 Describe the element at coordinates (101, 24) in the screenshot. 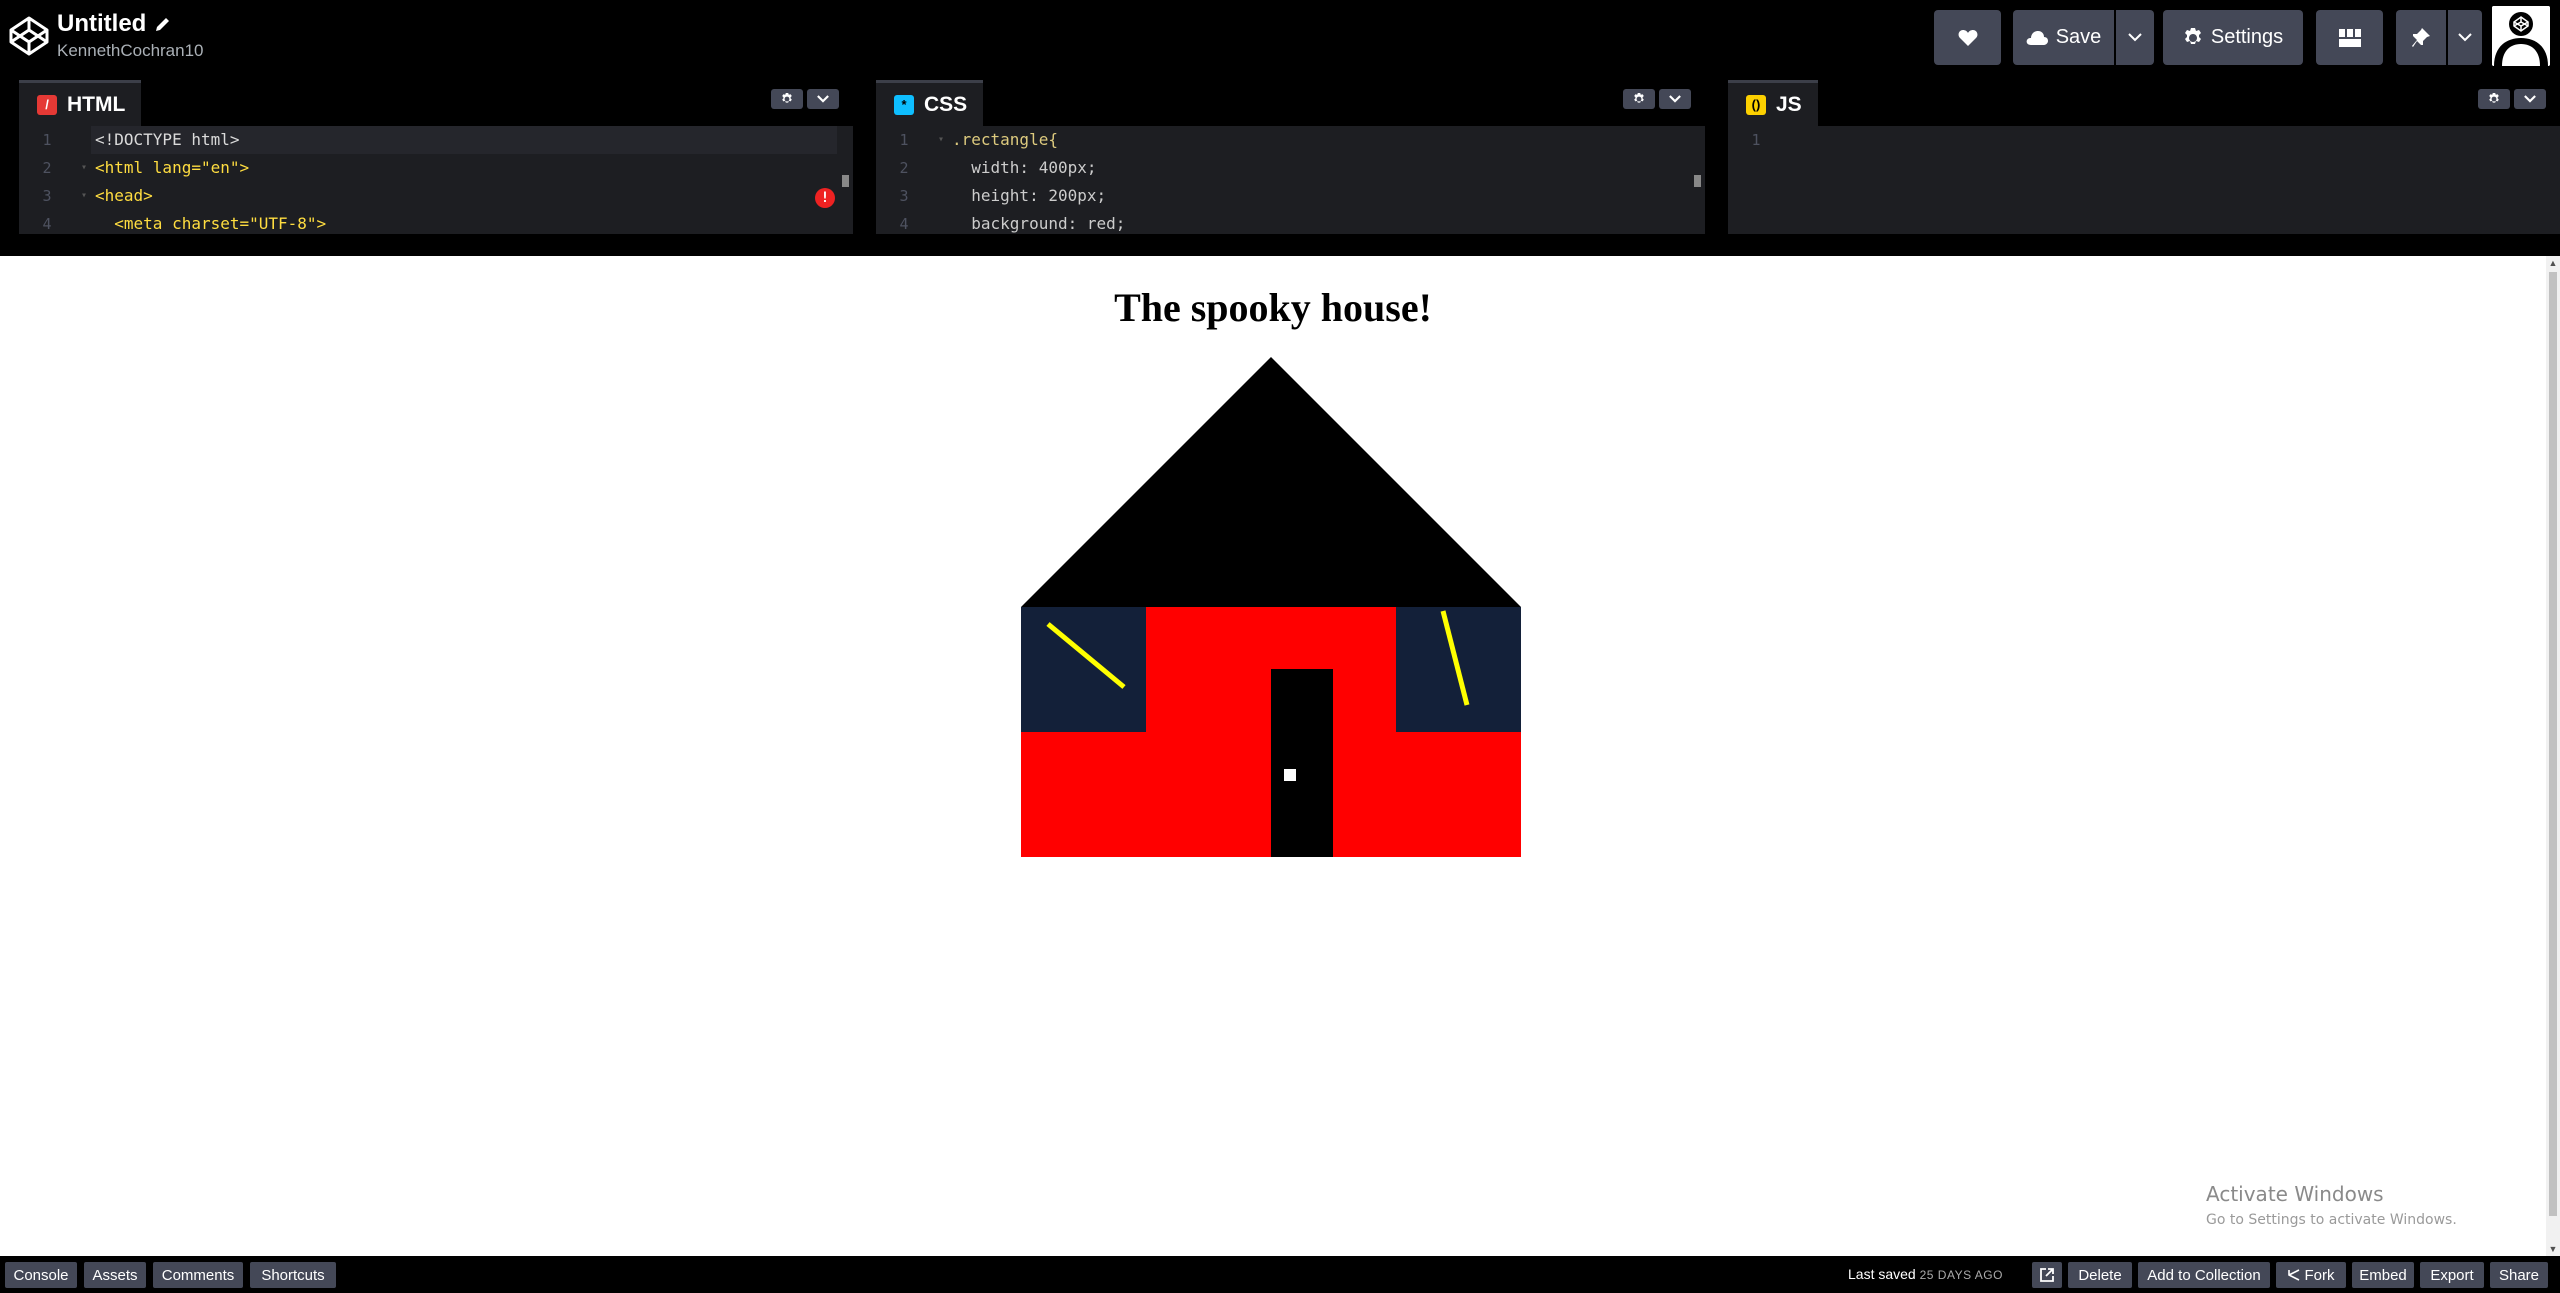

I see `pen-title: Untitled` at that location.